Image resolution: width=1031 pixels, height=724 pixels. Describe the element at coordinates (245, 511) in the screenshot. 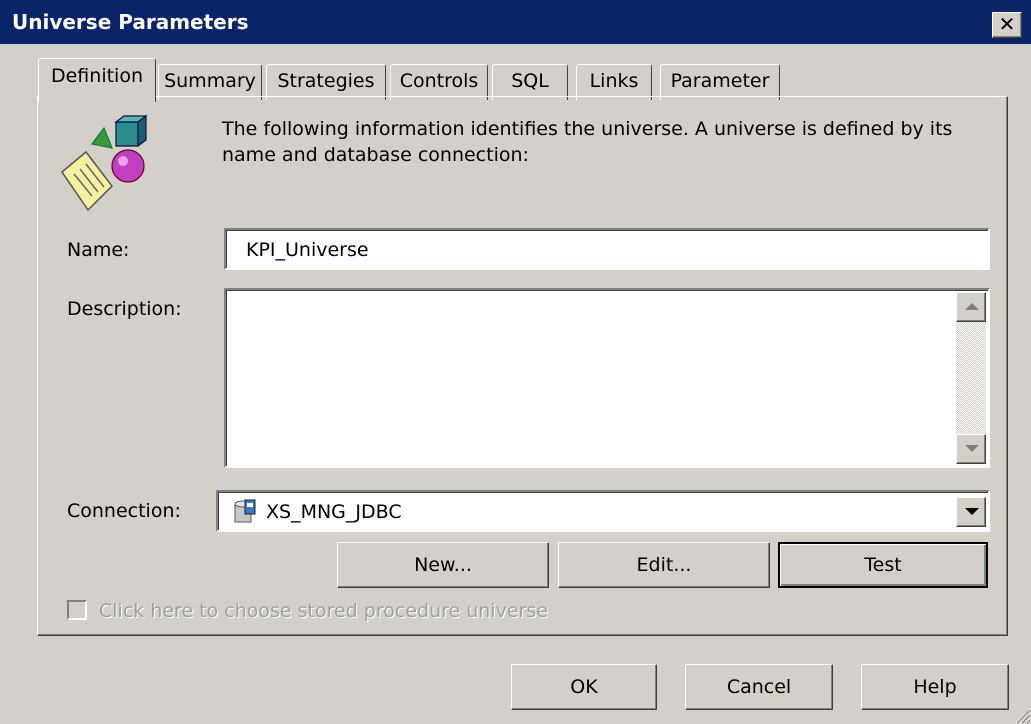

I see `database-connection-icon` at that location.